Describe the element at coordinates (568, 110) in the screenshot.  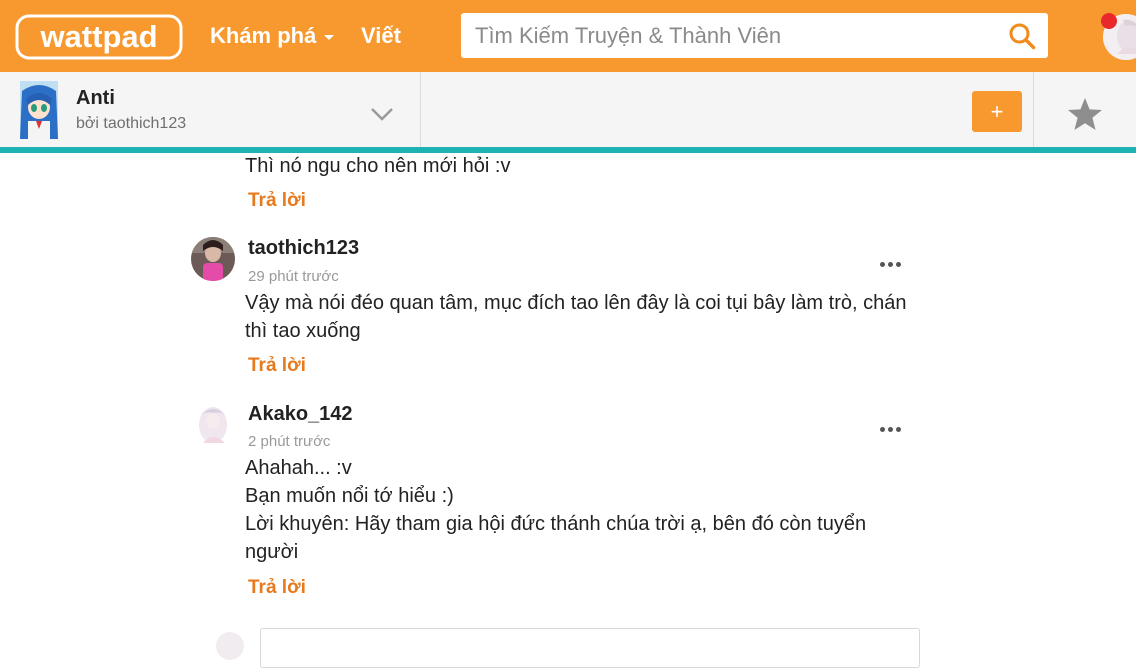
I see `story-header: Anti bởi taothich123 +` at that location.